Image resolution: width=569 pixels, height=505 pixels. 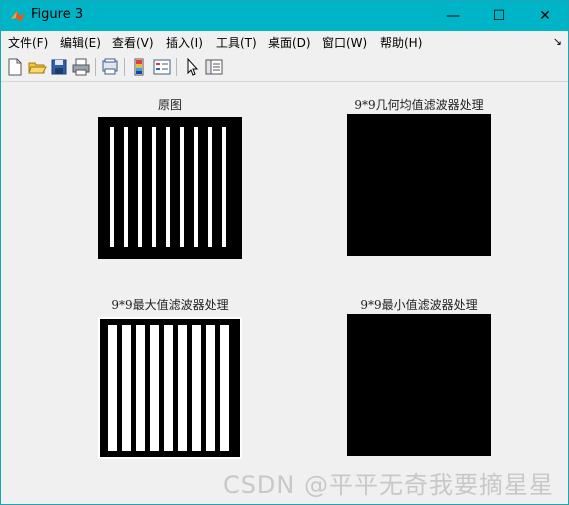 I want to click on title-bar: Figure 3 — ☐ ✕, so click(x=284, y=16).